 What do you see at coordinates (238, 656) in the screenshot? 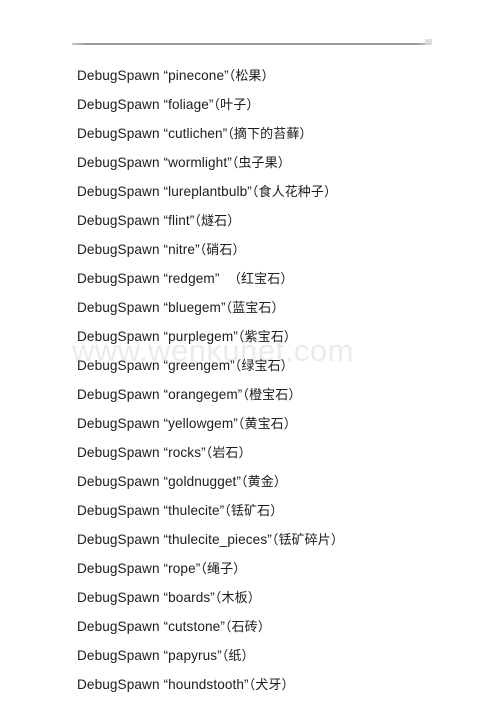
I see `command-gloss: （纸）` at bounding box center [238, 656].